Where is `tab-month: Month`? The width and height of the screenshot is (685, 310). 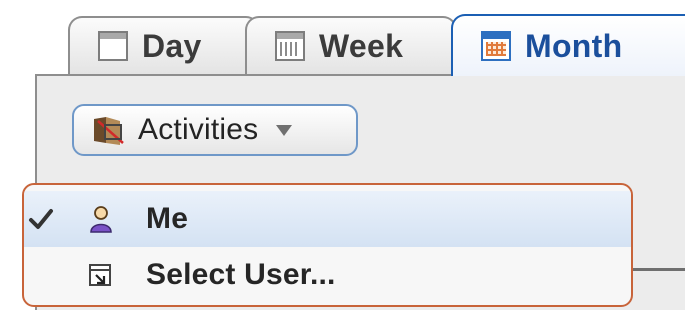
tab-month: Month is located at coordinates (568, 45).